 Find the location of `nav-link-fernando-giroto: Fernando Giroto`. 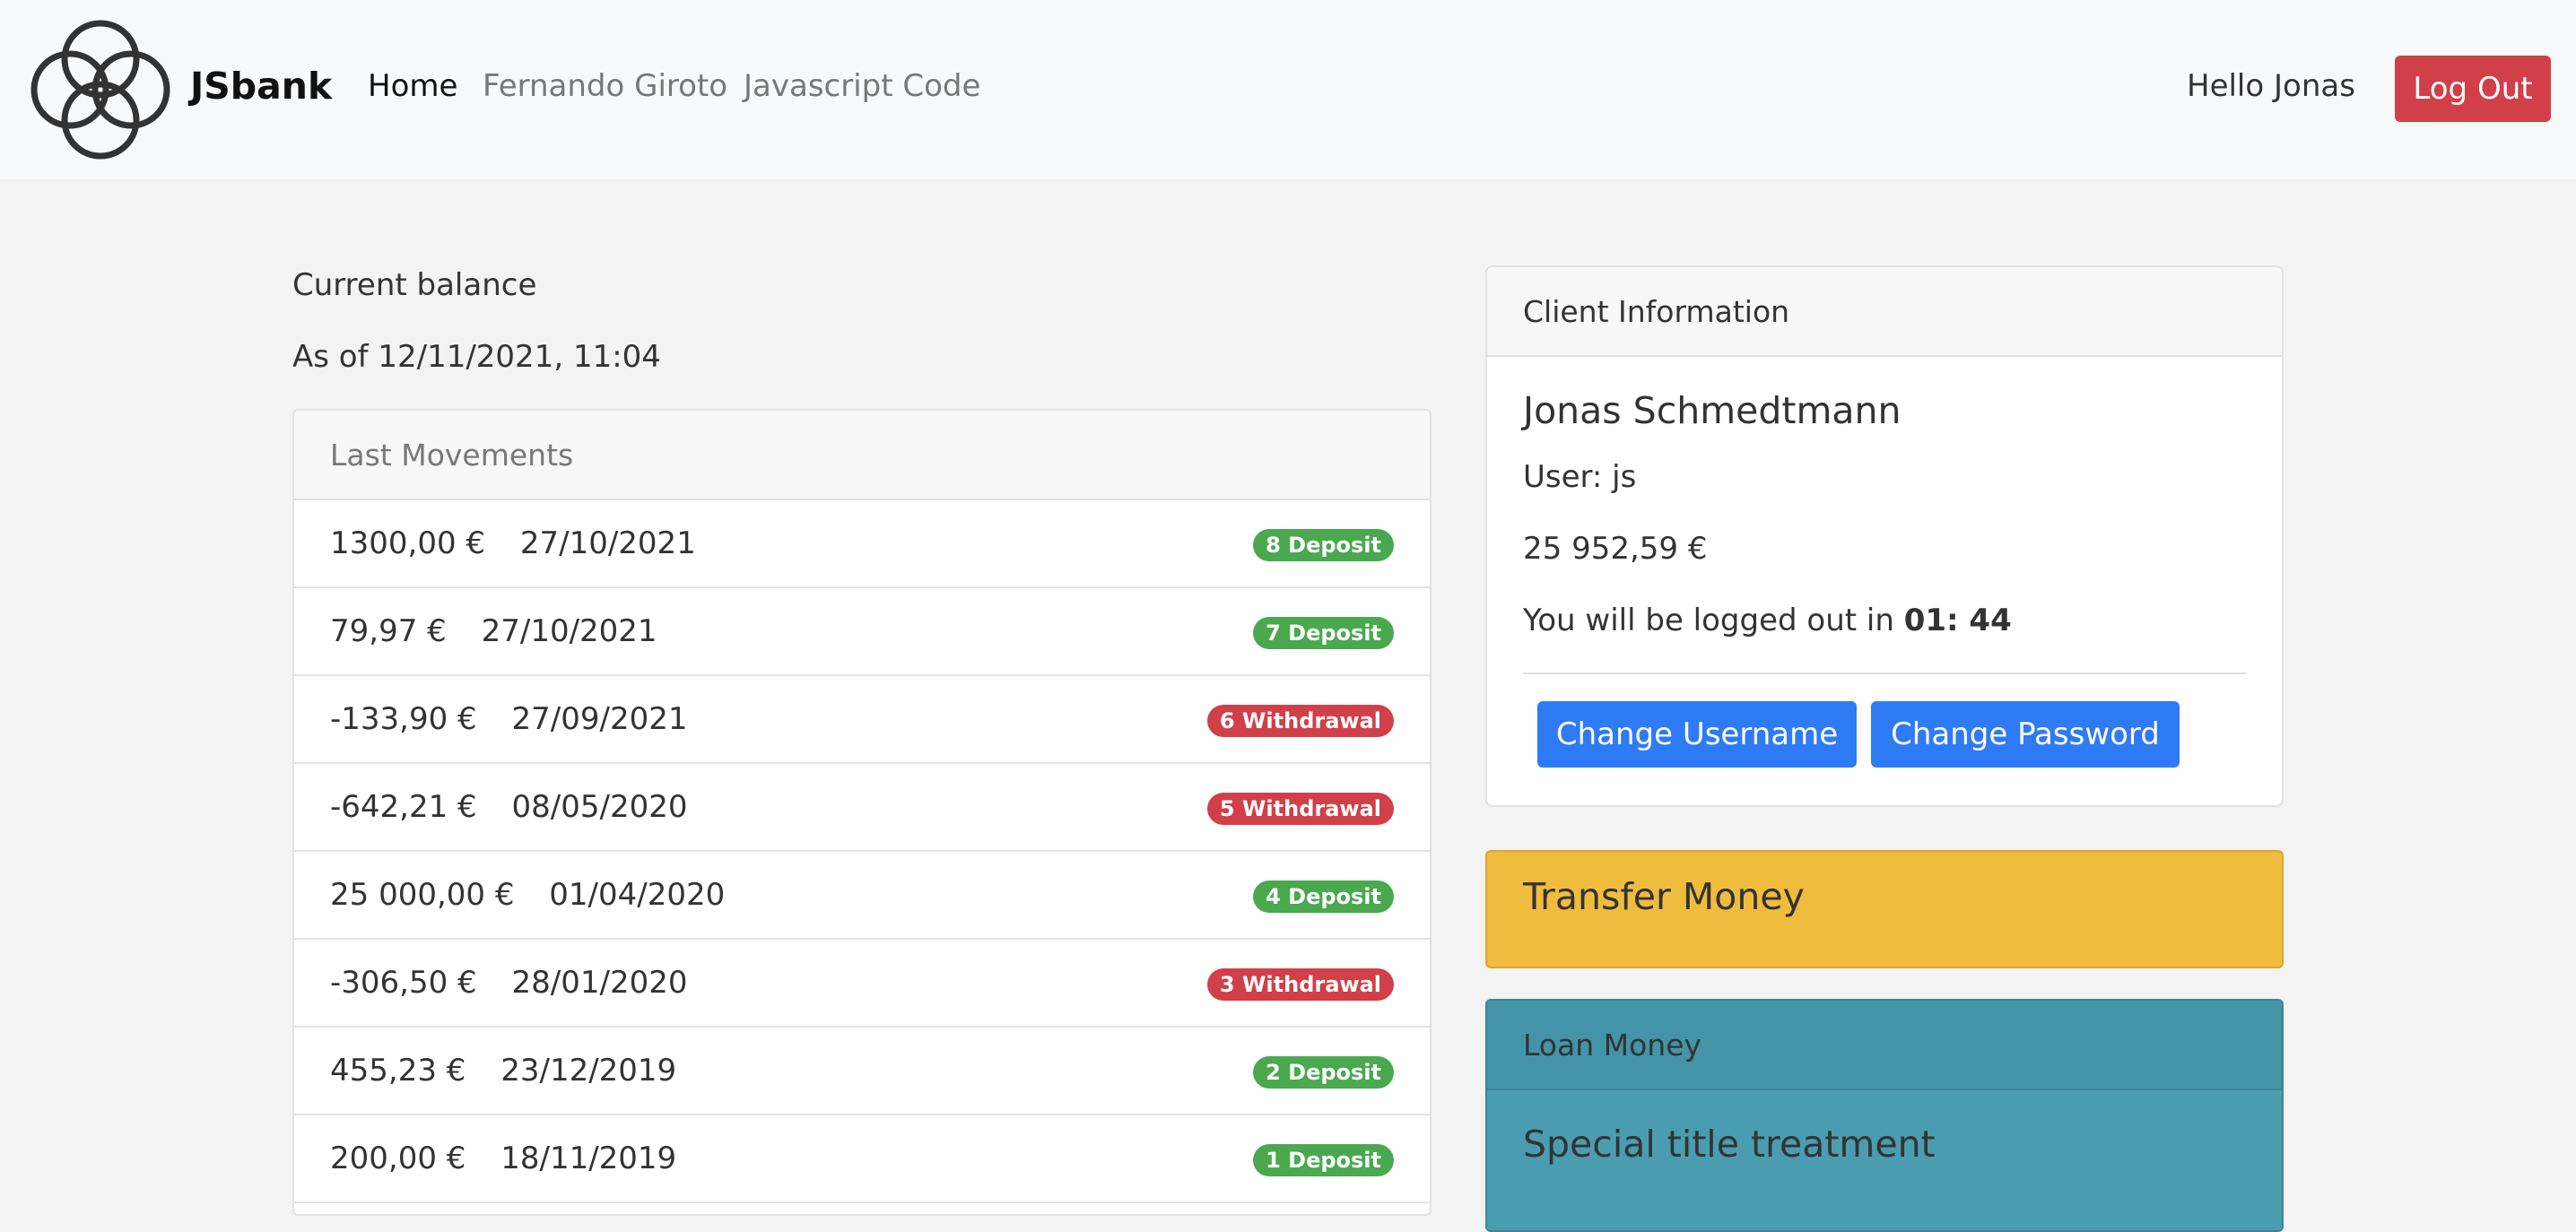

nav-link-fernando-giroto: Fernando Giroto is located at coordinates (605, 86).